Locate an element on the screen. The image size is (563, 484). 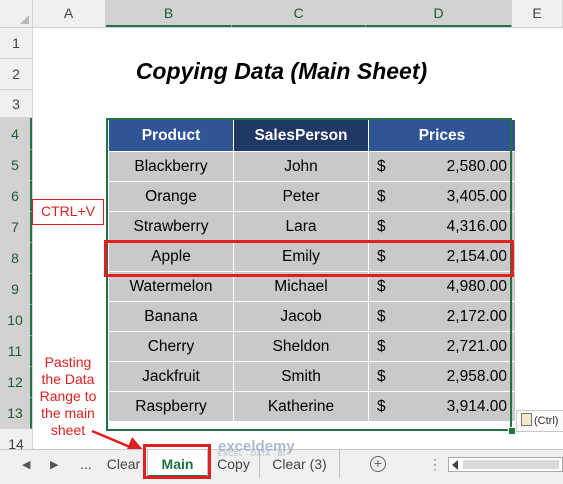
pasting-note: Pasting the Data Range to the main sheet is located at coordinates (68, 396).